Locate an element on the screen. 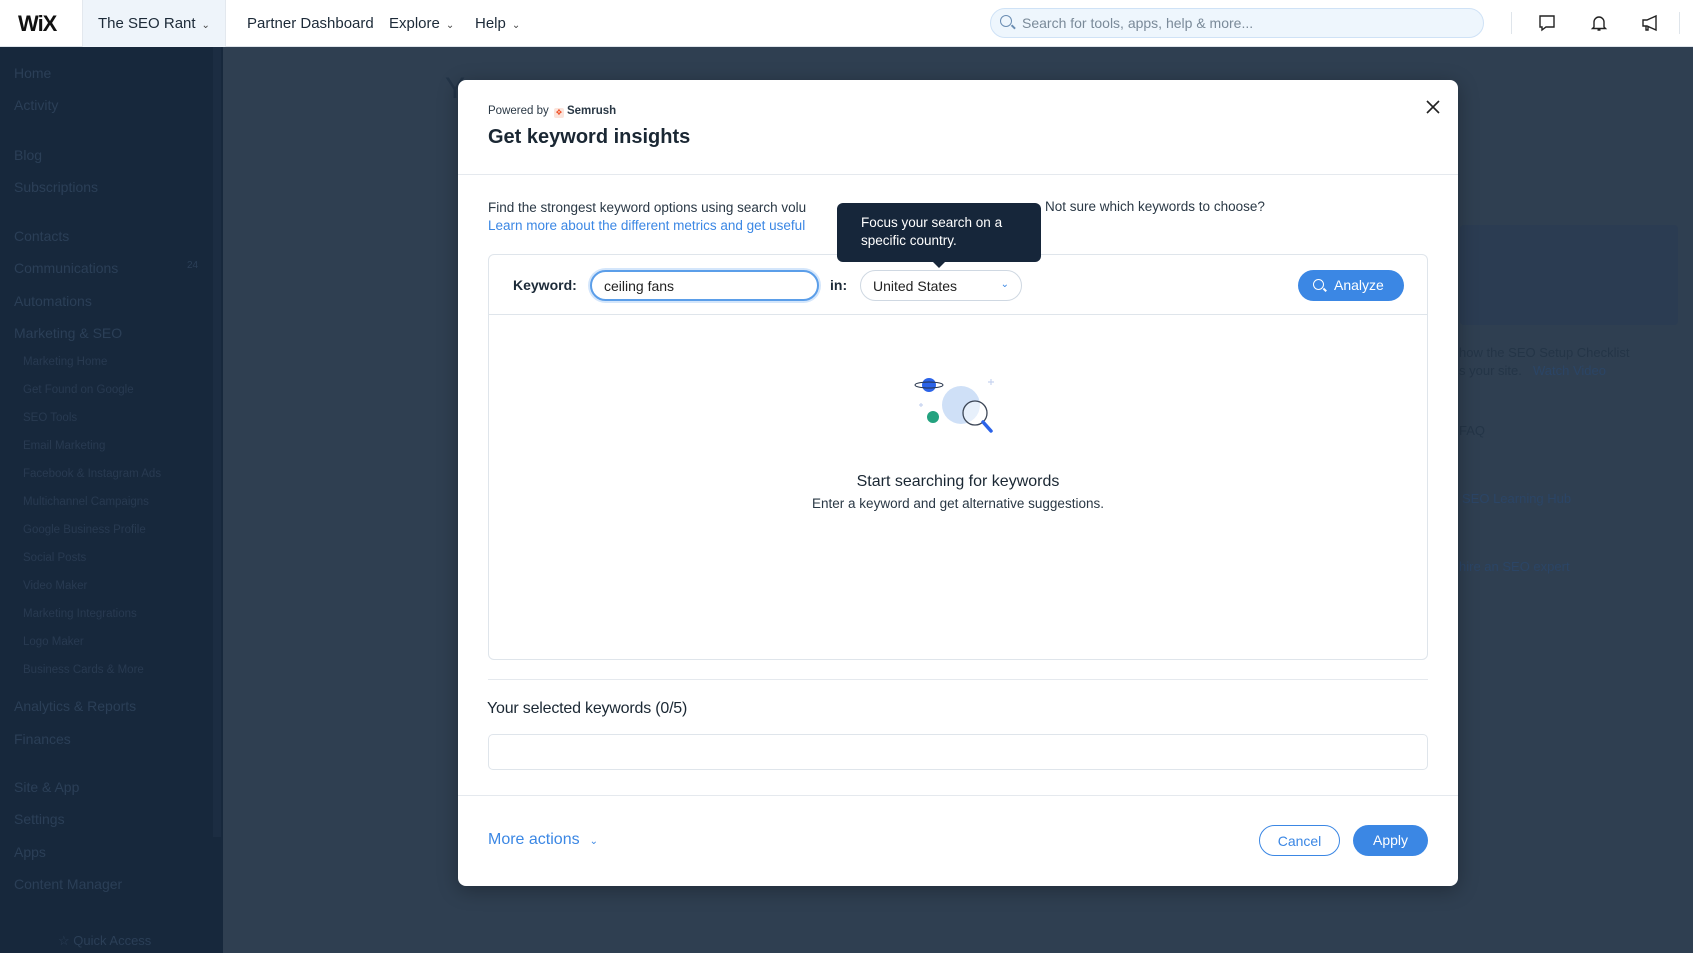 Image resolution: width=1693 pixels, height=953 pixels. analyze-button: Analyze is located at coordinates (1351, 285).